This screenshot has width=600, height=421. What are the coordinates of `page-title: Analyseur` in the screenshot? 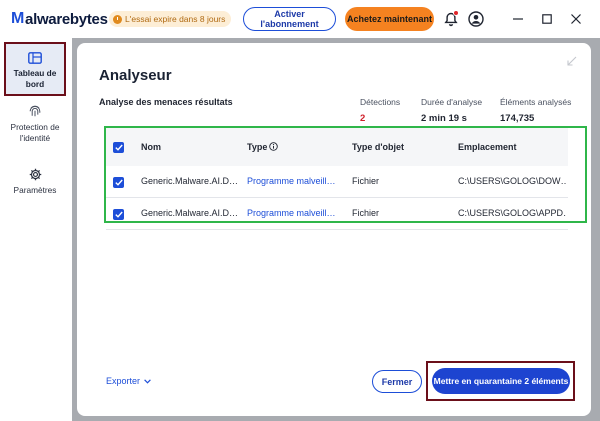 It's located at (135, 75).